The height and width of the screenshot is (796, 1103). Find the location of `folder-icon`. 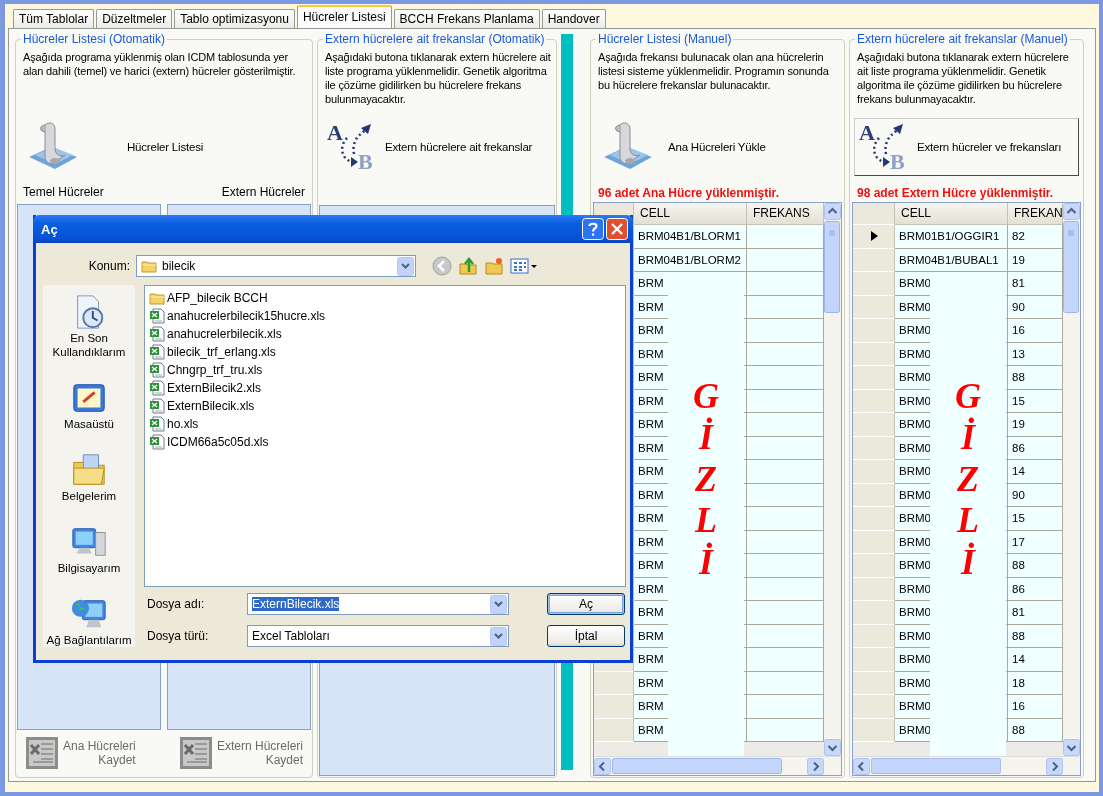

folder-icon is located at coordinates (149, 266).